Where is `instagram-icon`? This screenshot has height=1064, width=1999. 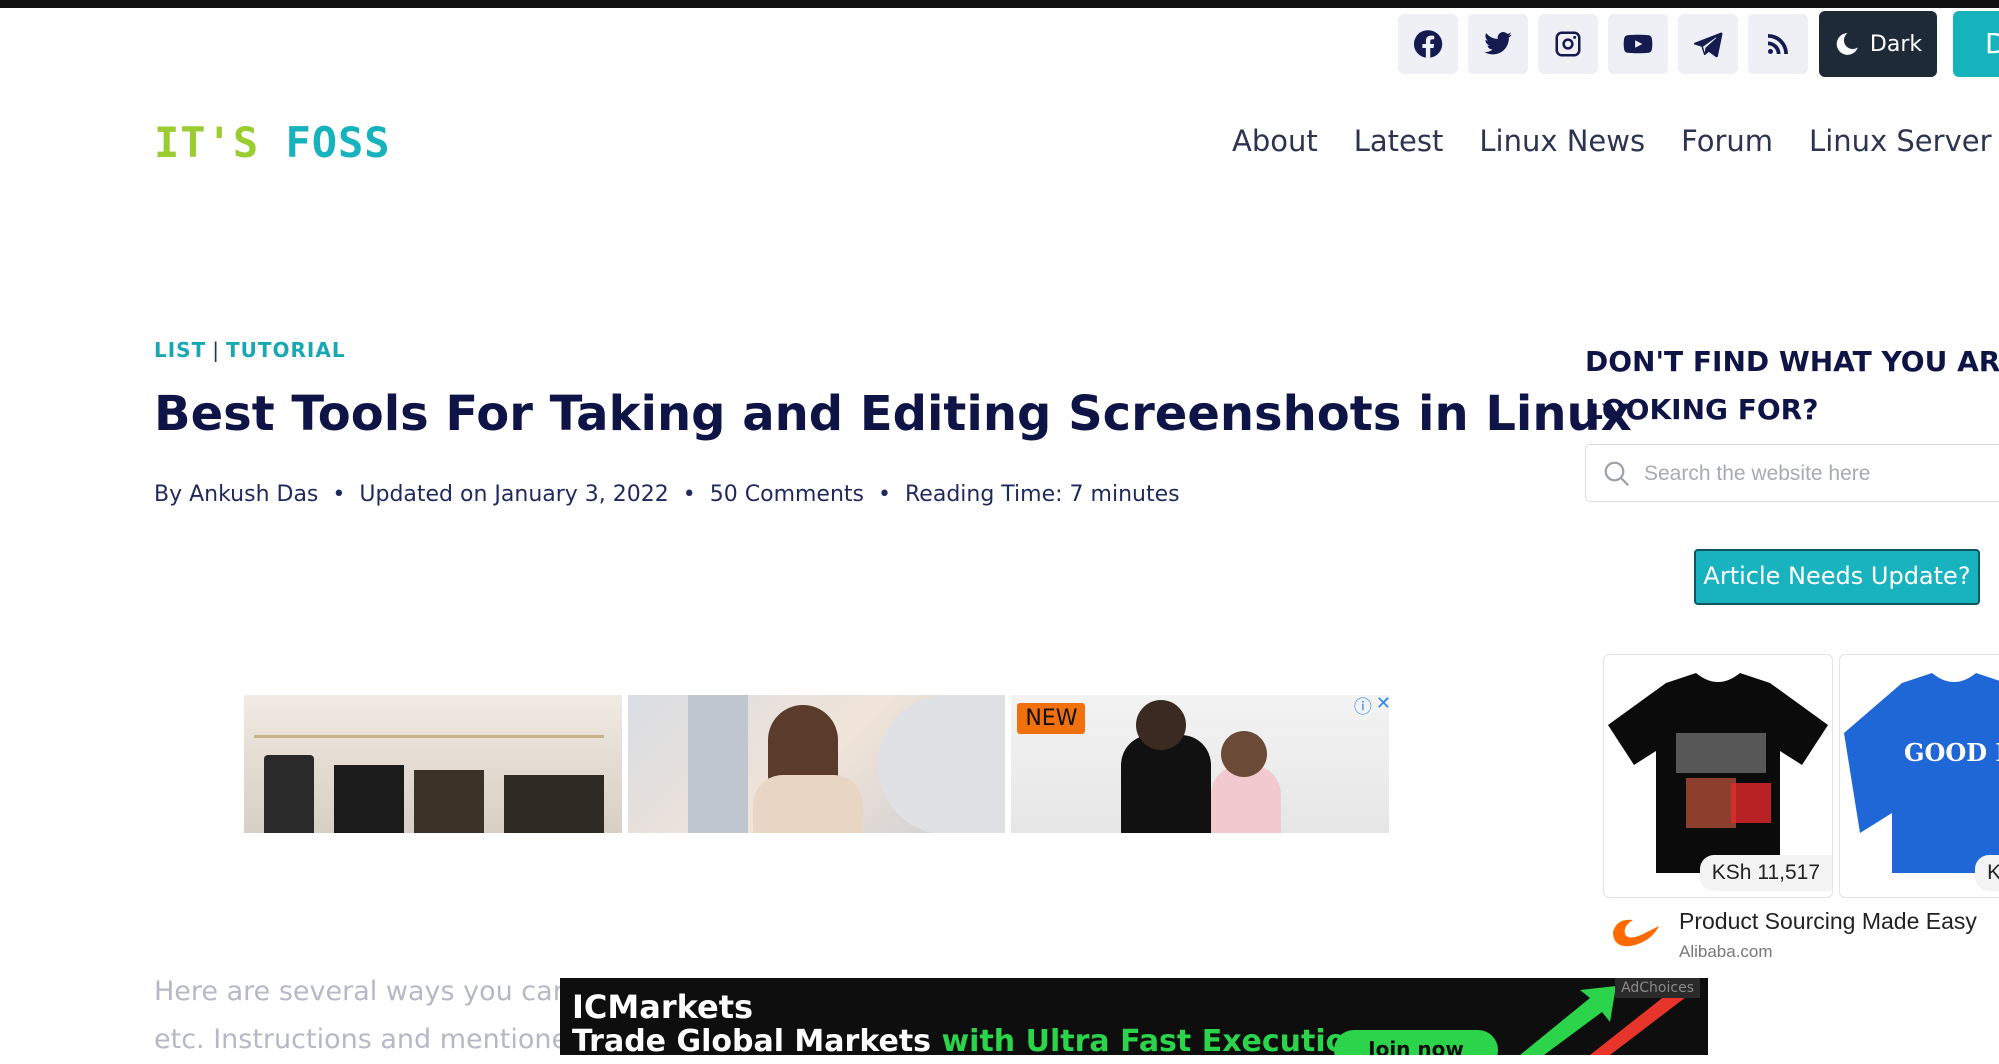
instagram-icon is located at coordinates (1568, 44).